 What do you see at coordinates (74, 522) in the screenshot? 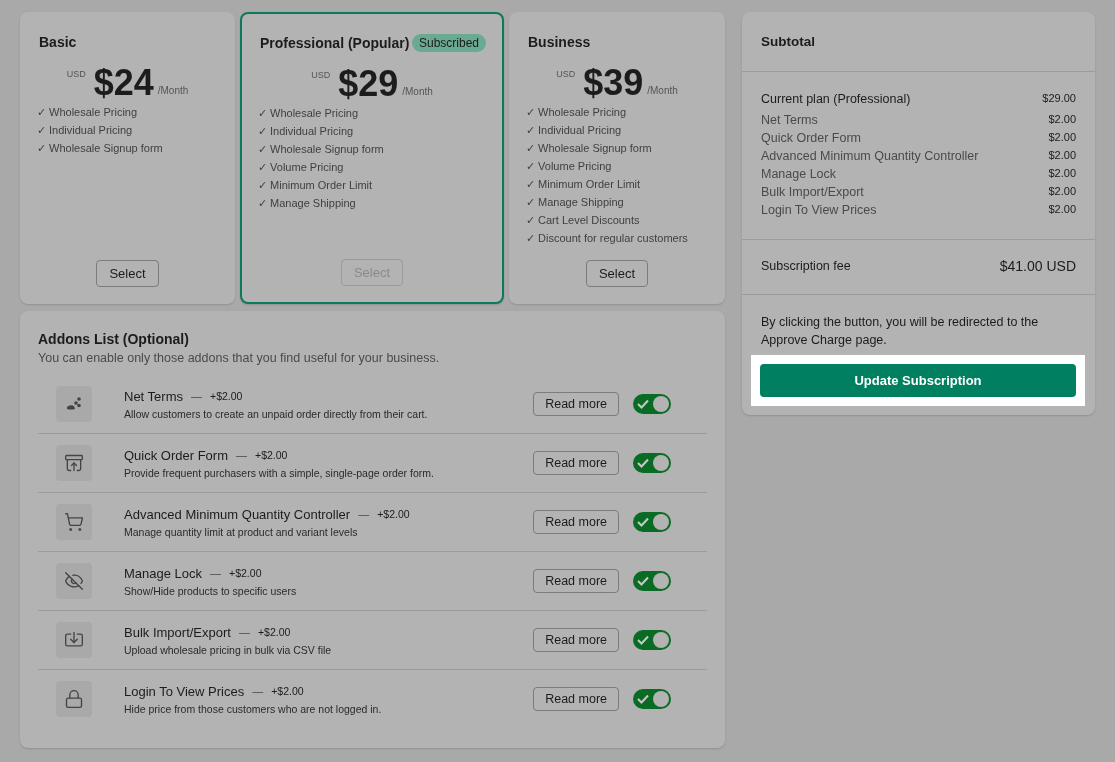
I see `cart-icon` at bounding box center [74, 522].